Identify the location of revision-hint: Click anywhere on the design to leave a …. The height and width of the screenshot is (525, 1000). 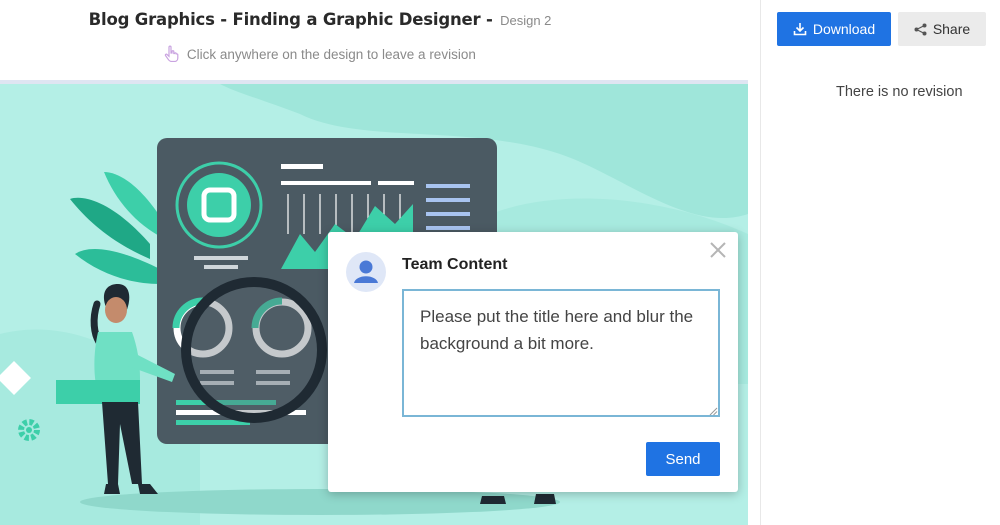
(320, 53).